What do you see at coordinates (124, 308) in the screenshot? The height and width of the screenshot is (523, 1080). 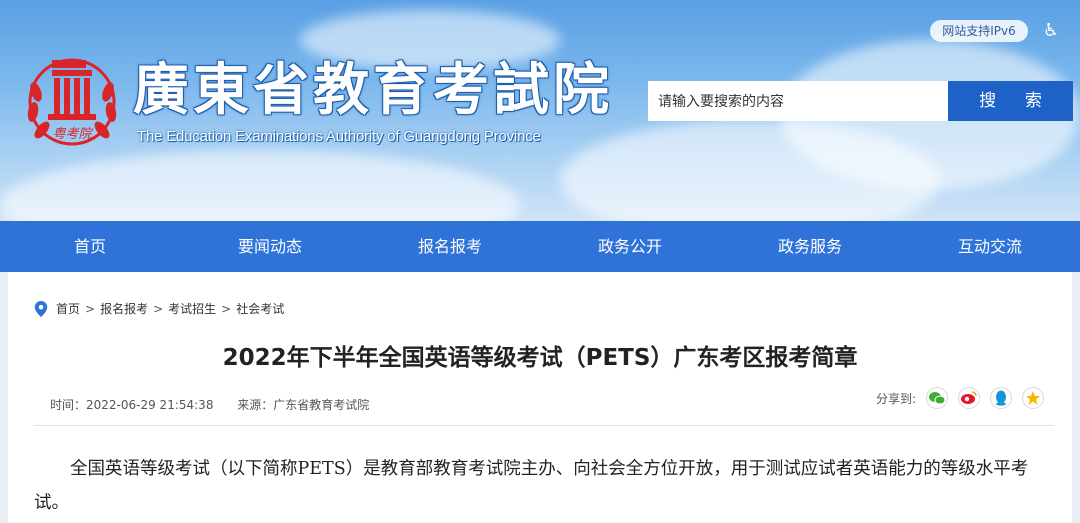 I see `breadcrumb-registration: 报名报考` at bounding box center [124, 308].